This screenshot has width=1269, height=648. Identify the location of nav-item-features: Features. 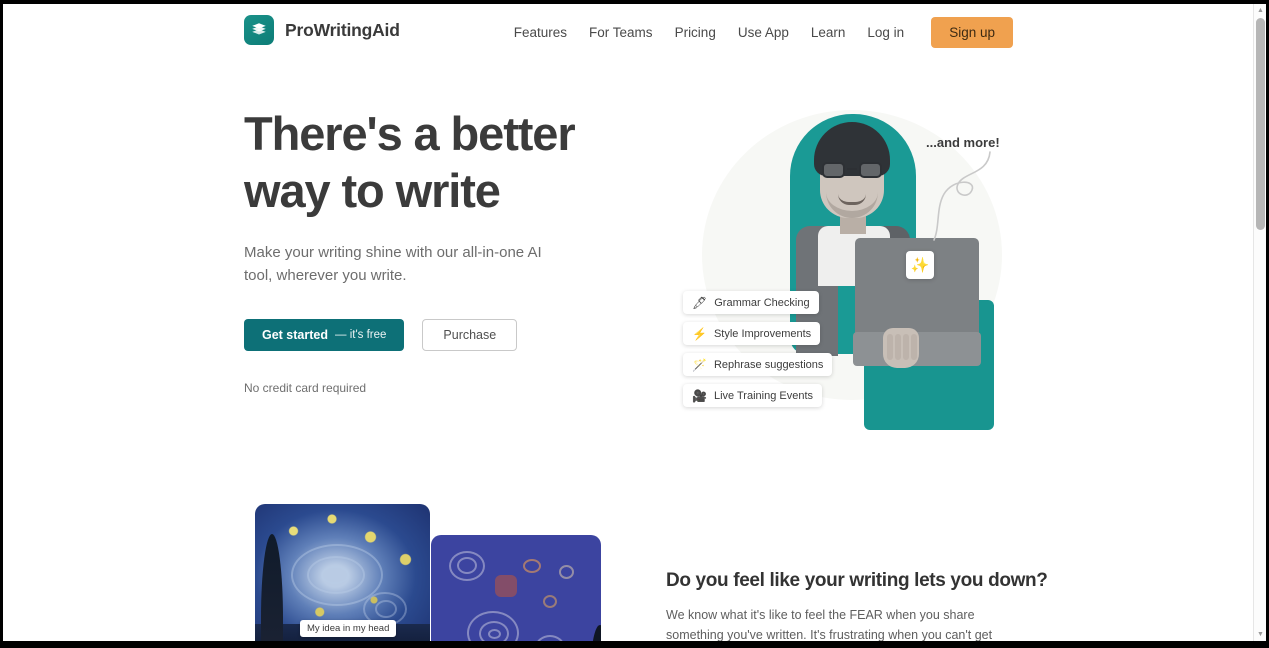
(540, 32).